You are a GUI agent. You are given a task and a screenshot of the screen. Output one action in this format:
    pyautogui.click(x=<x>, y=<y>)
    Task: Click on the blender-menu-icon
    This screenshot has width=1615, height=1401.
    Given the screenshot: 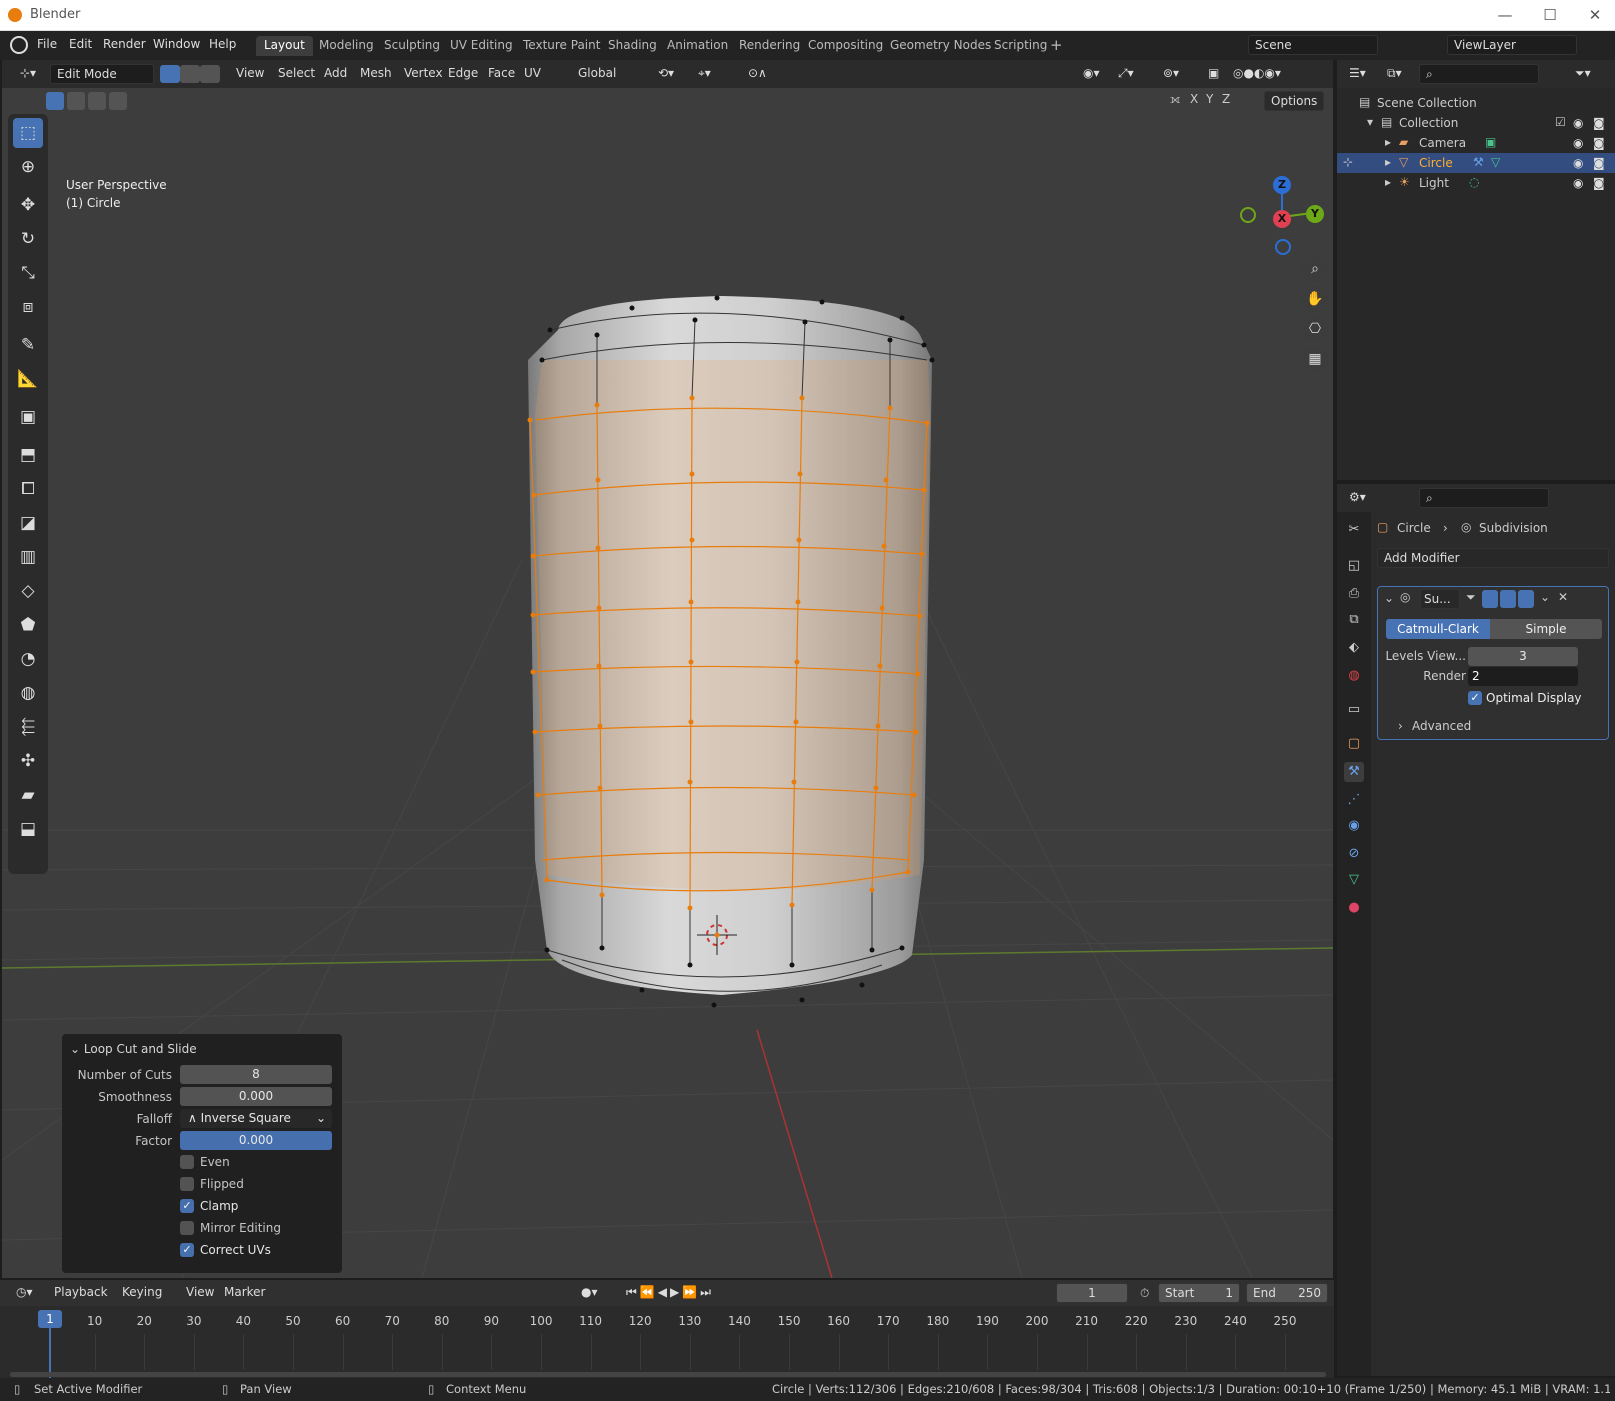 What is the action you would take?
    pyautogui.click(x=19, y=45)
    